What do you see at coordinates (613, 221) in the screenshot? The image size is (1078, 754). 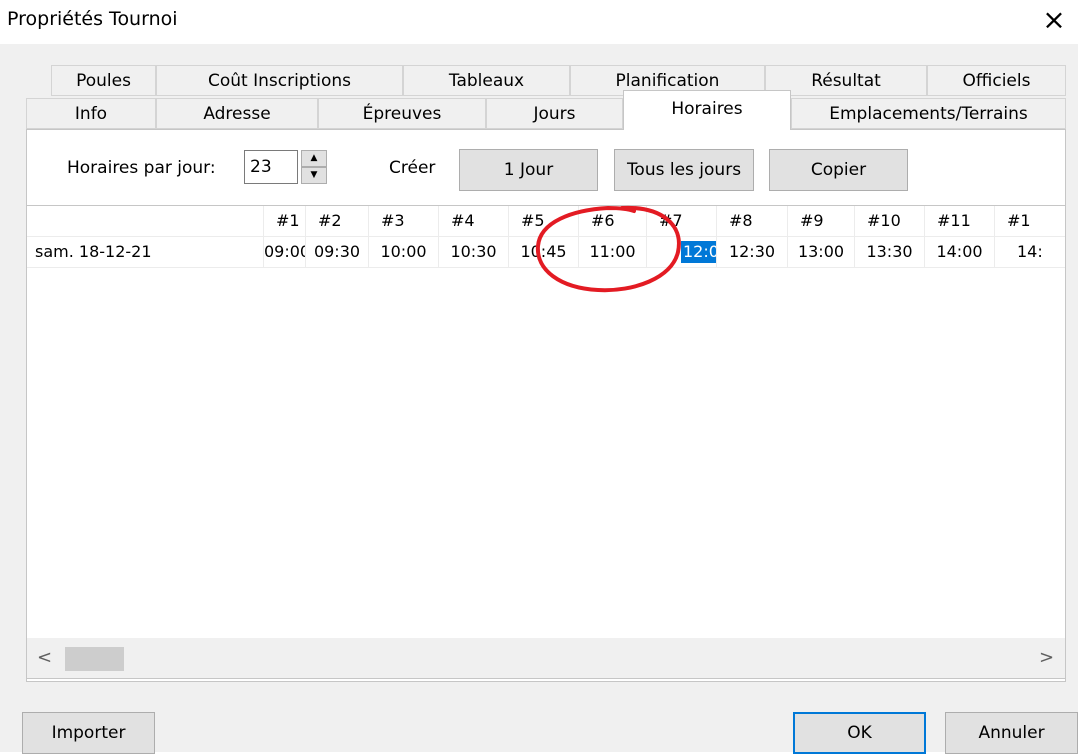 I see `column-header: #6` at bounding box center [613, 221].